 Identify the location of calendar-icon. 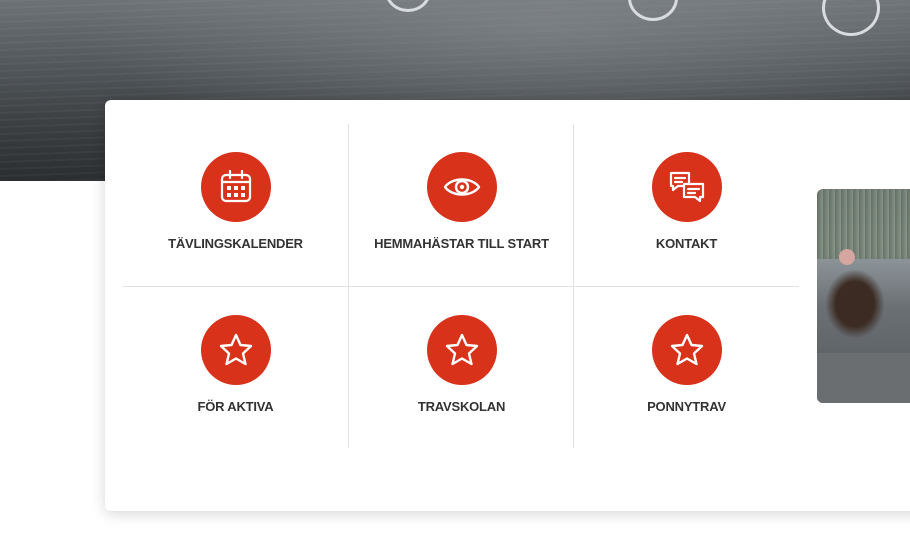
(235, 186).